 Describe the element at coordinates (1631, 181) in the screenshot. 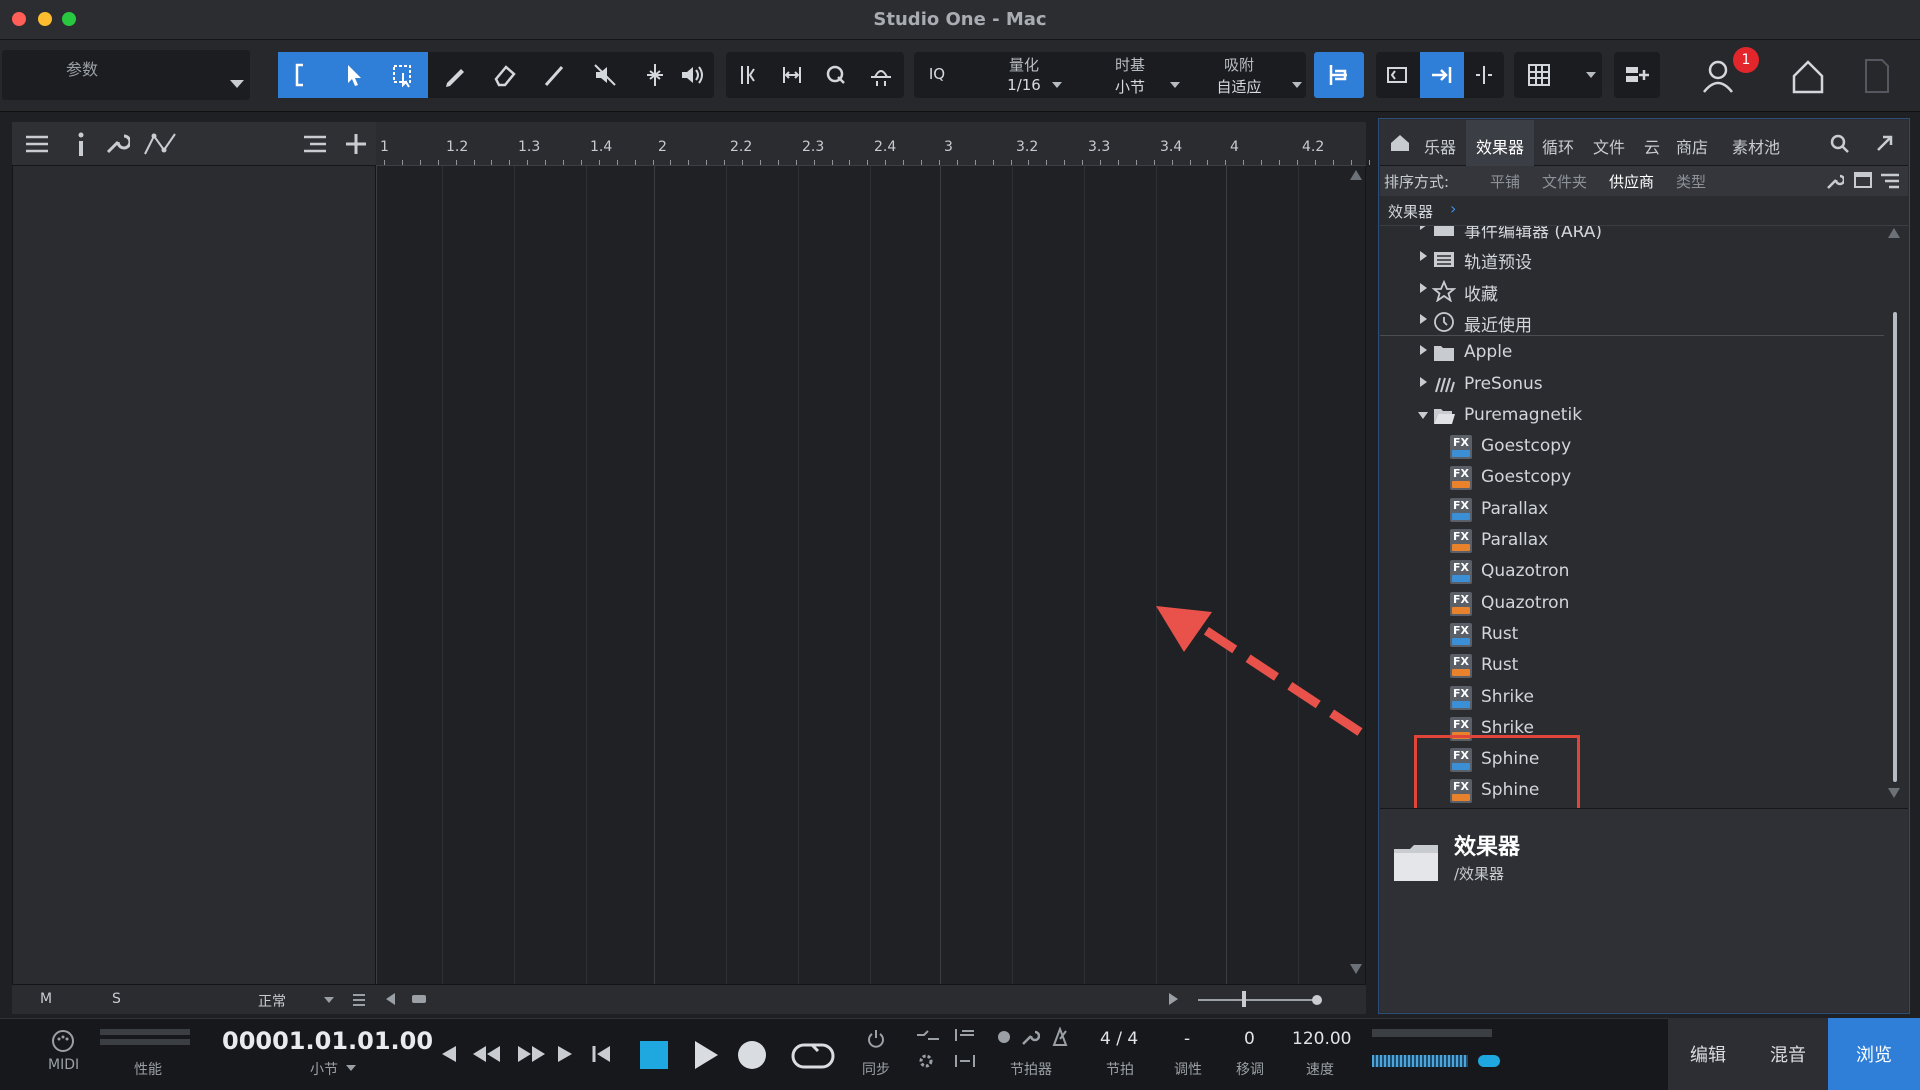

I see `sort-vendor: 供应商` at that location.